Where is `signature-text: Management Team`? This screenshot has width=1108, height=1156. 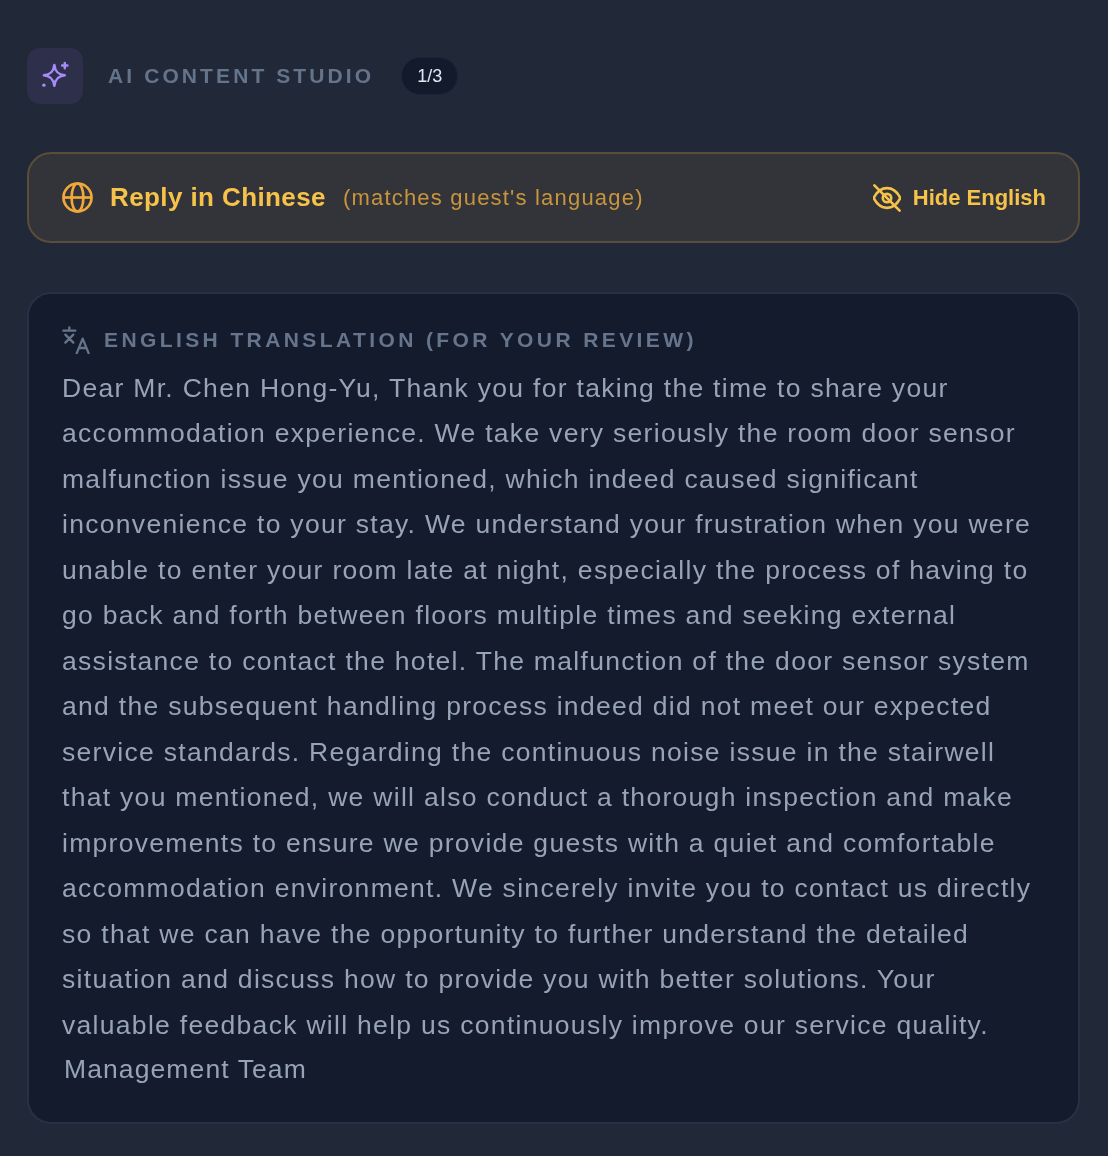 signature-text: Management Team is located at coordinates (186, 1069).